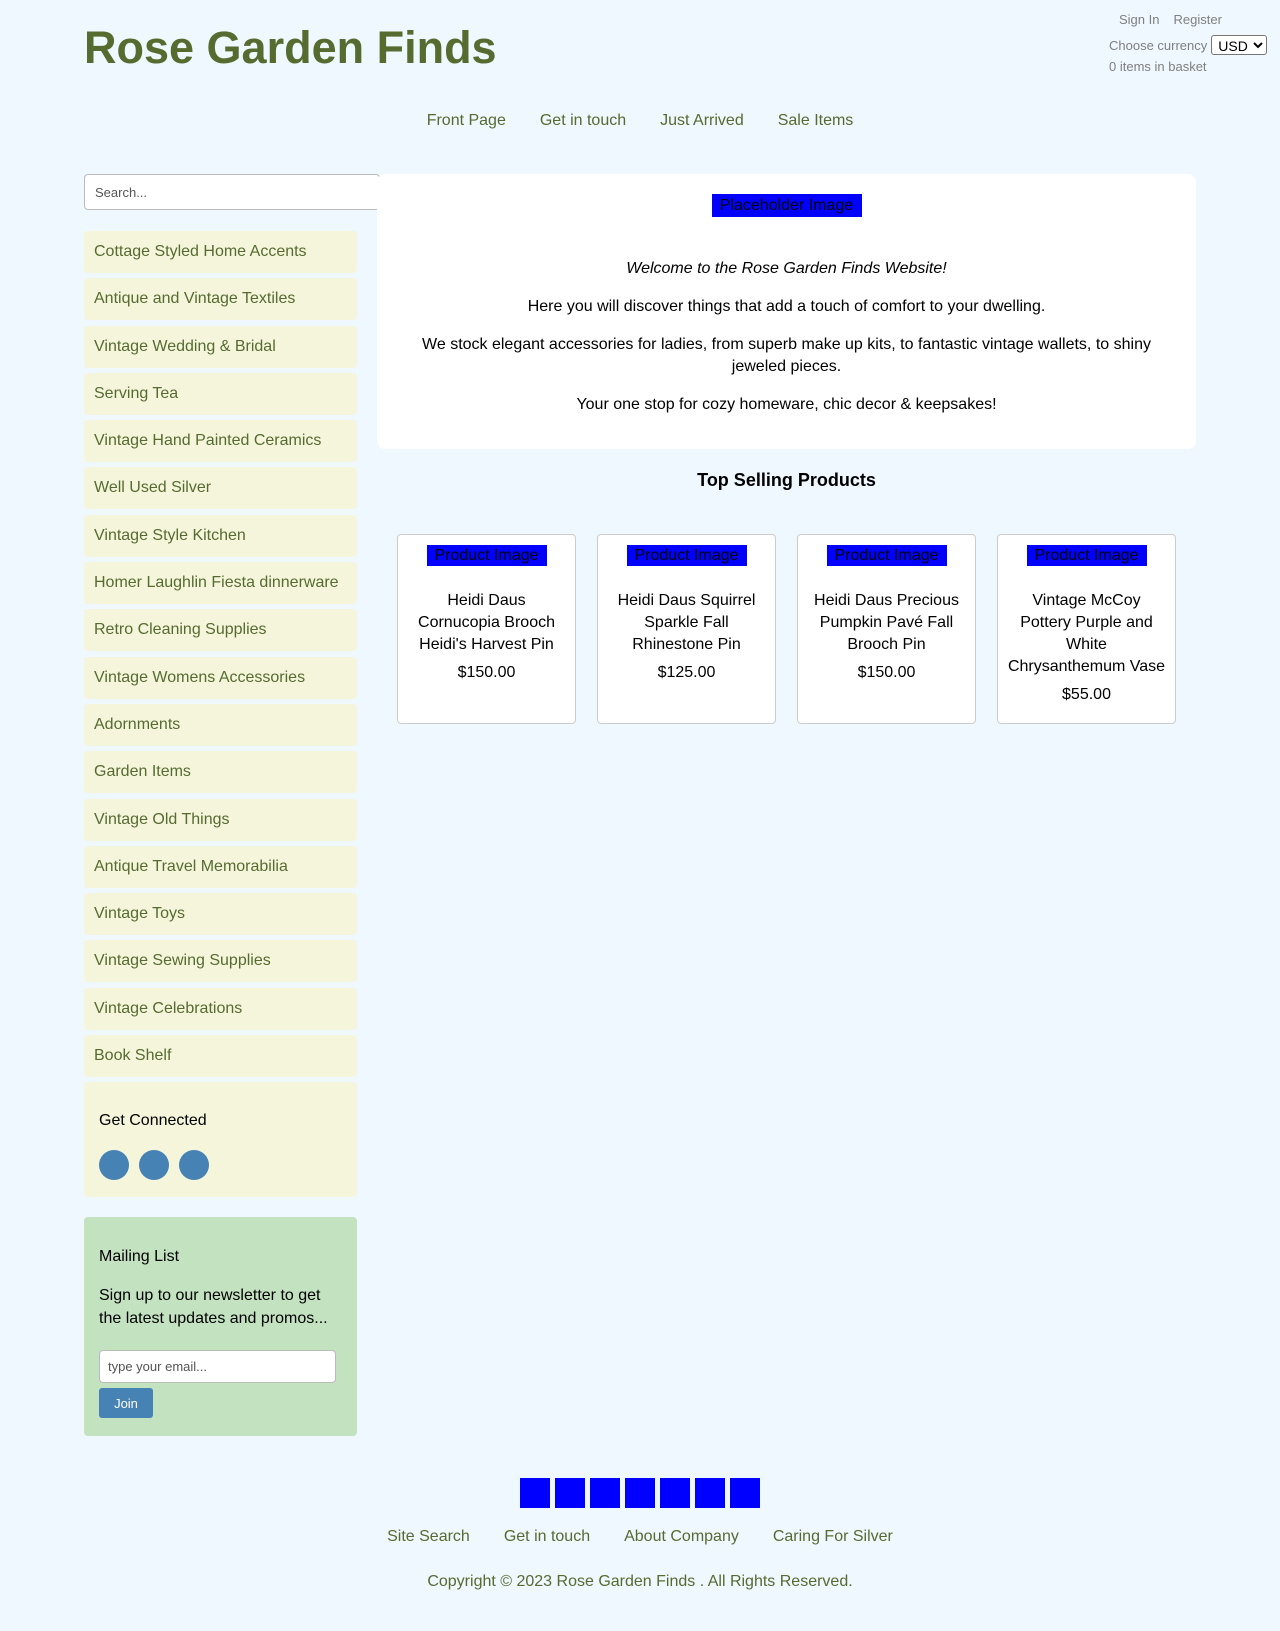  Describe the element at coordinates (220, 393) in the screenshot. I see `category-item: Serving Tea` at that location.